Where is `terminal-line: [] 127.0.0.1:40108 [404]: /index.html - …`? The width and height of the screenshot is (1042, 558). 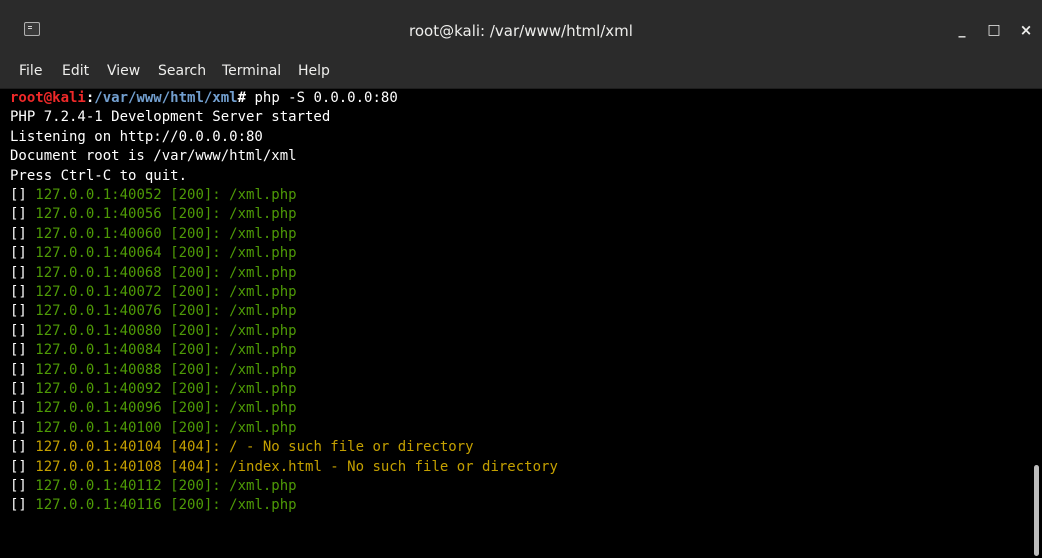 terminal-line: [] 127.0.0.1:40108 [404]: /index.html - … is located at coordinates (284, 467).